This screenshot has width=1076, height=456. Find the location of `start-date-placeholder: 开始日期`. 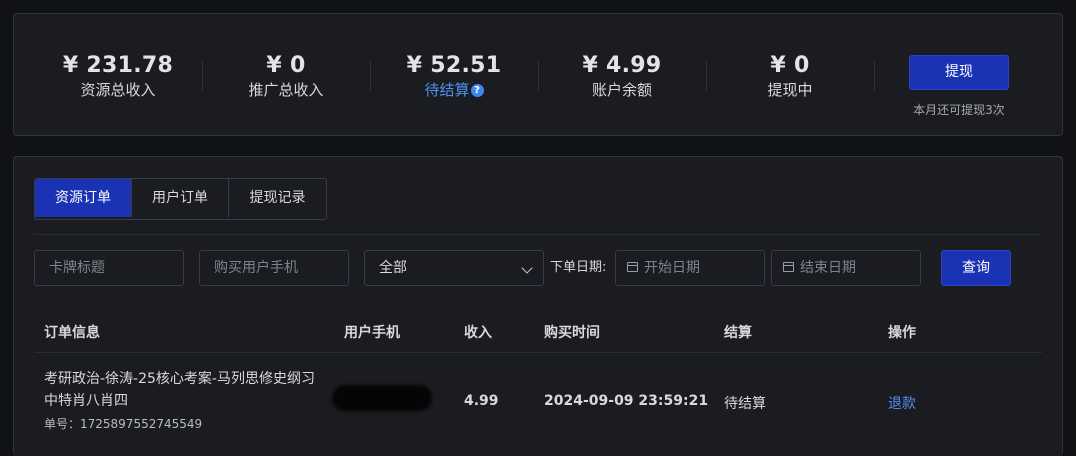

start-date-placeholder: 开始日期 is located at coordinates (672, 268).